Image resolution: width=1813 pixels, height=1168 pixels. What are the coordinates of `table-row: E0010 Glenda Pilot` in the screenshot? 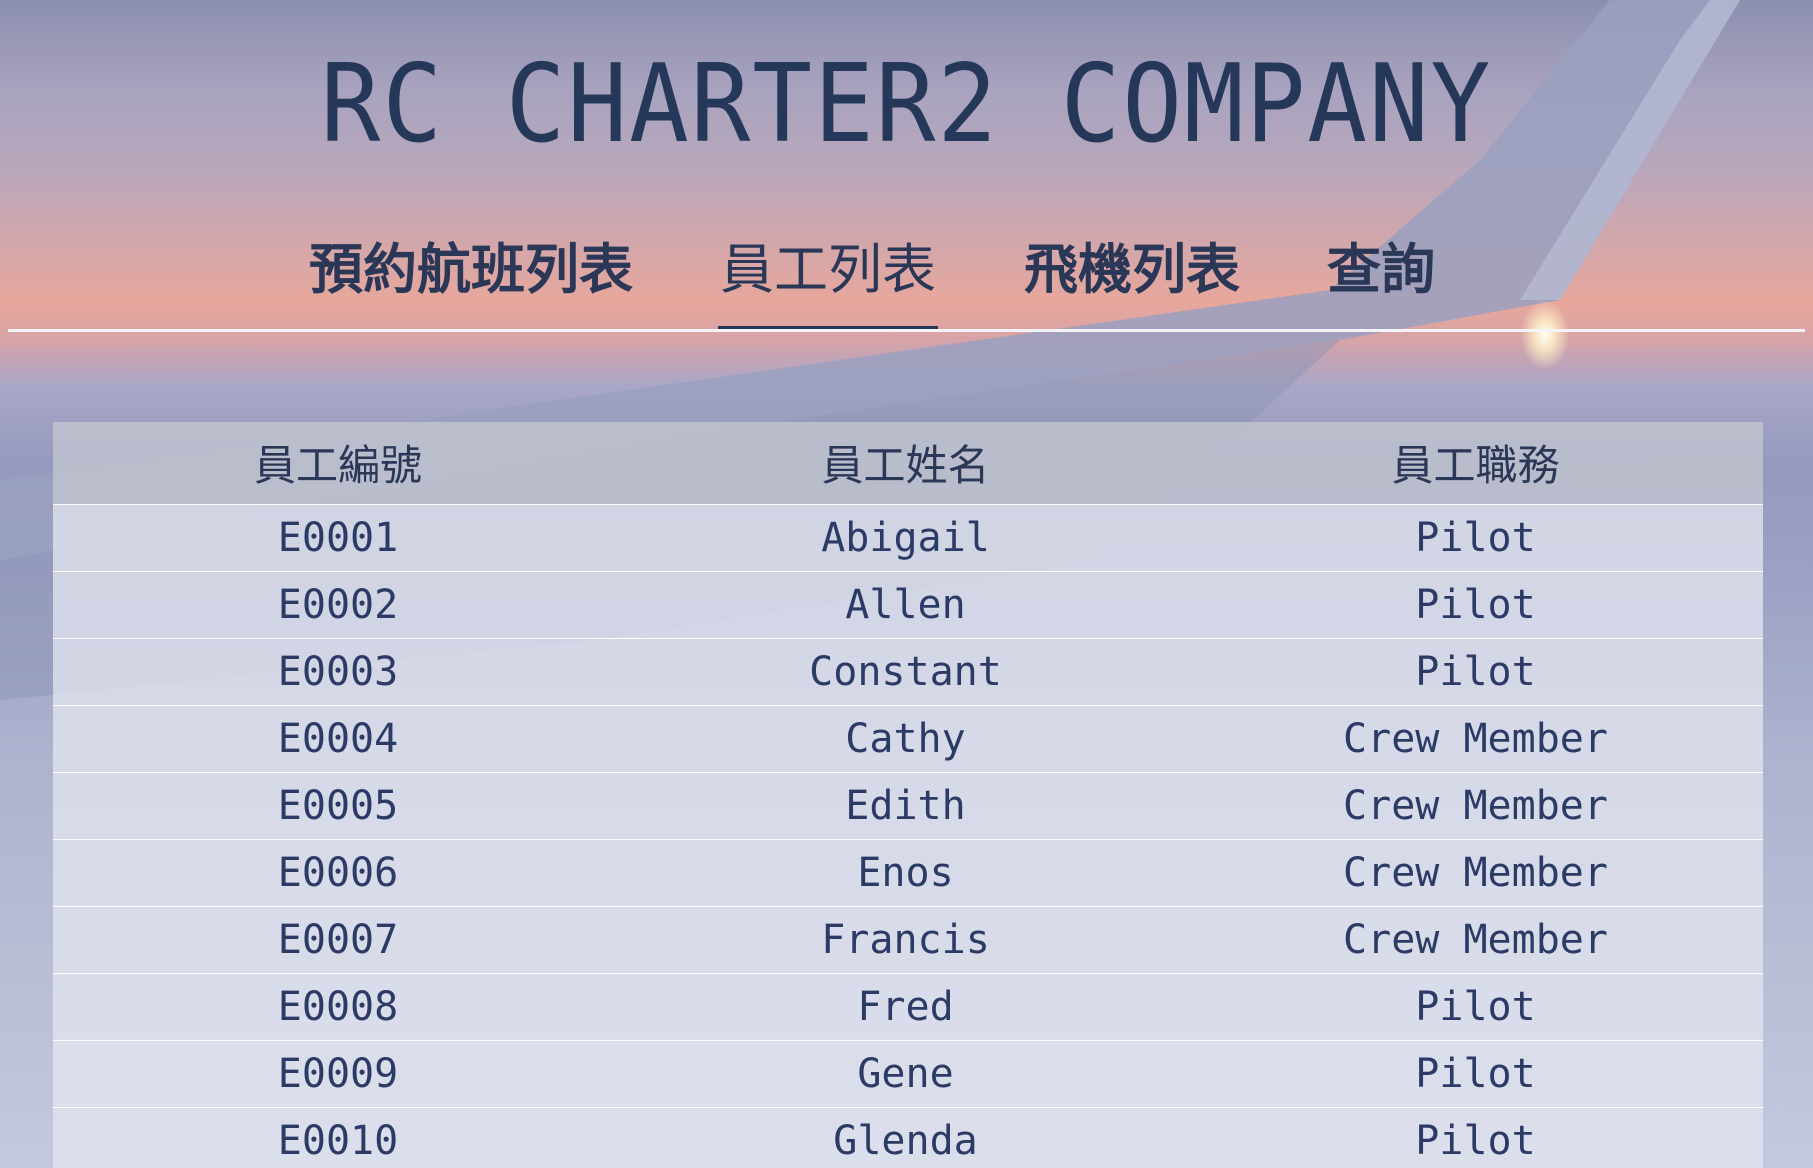 It's located at (908, 1137).